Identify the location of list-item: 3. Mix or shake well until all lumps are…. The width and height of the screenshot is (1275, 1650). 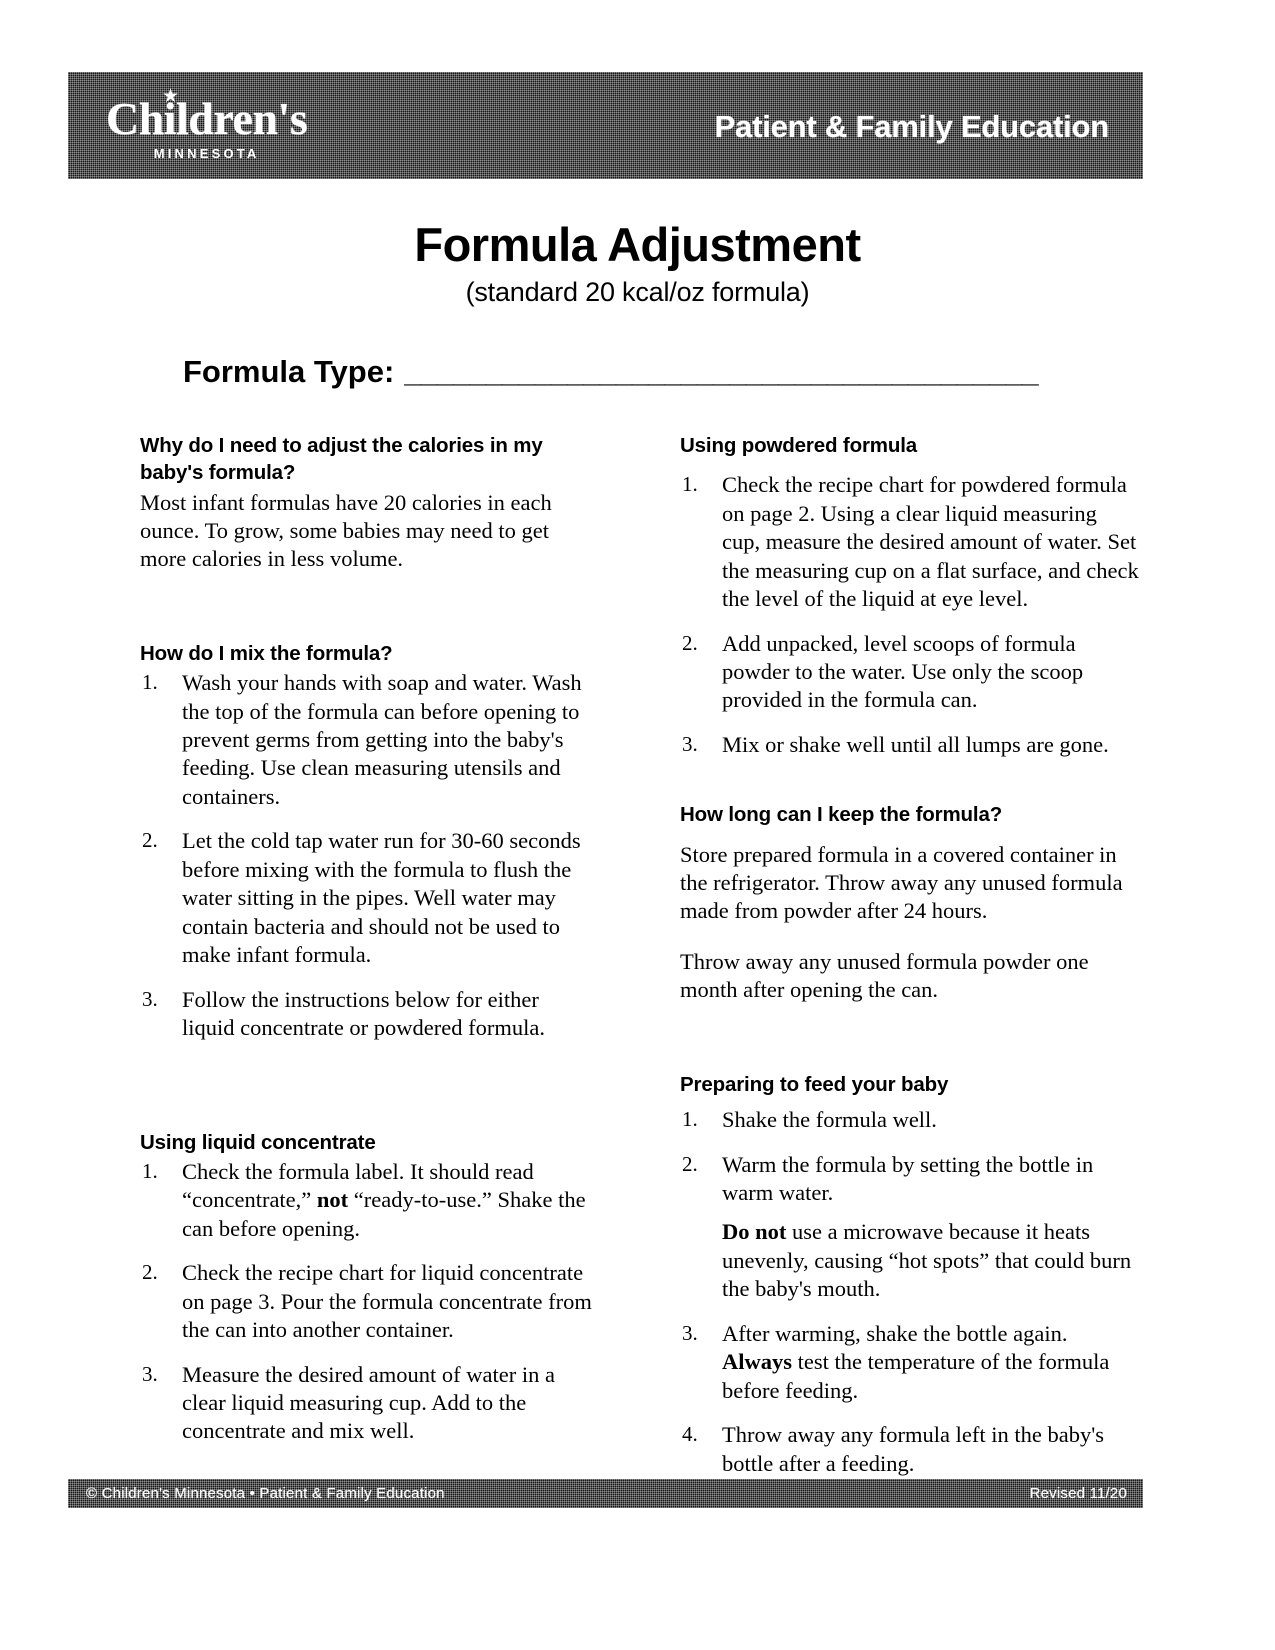
(910, 745).